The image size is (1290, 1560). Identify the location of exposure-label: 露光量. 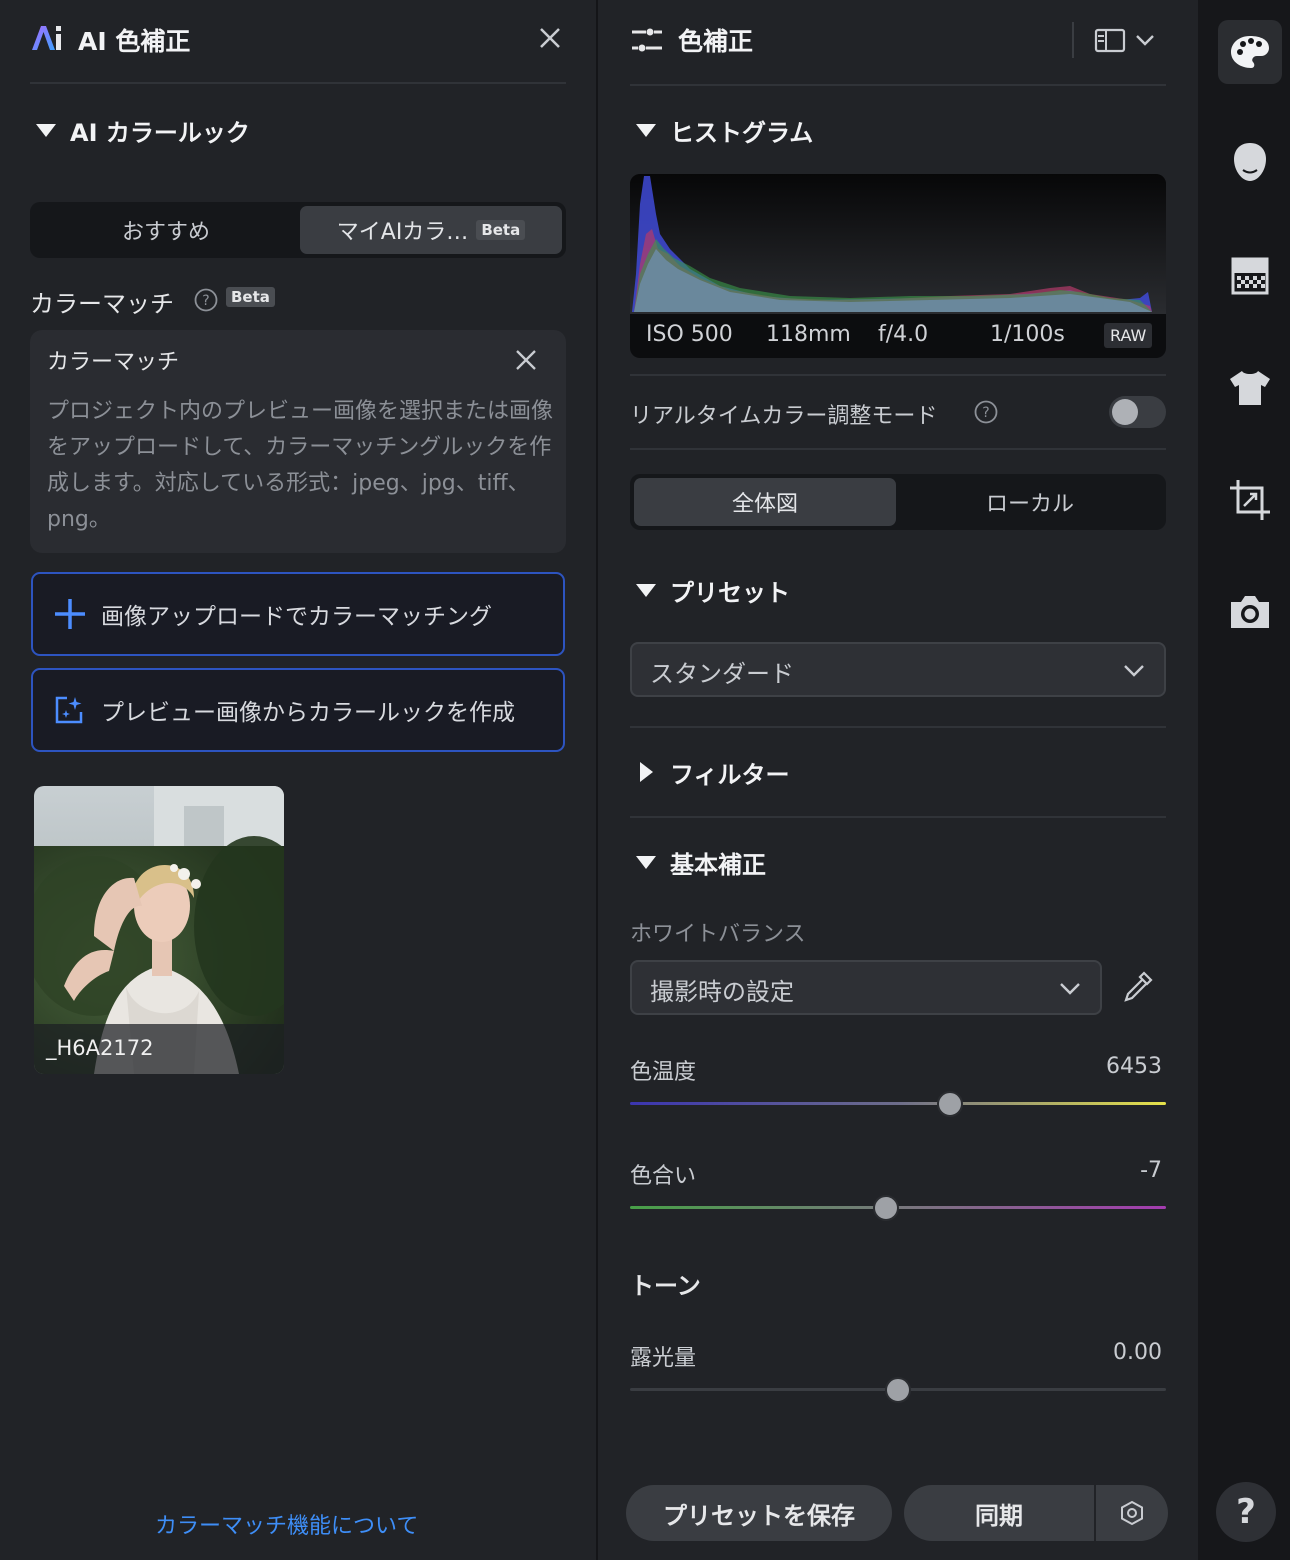
(663, 1358).